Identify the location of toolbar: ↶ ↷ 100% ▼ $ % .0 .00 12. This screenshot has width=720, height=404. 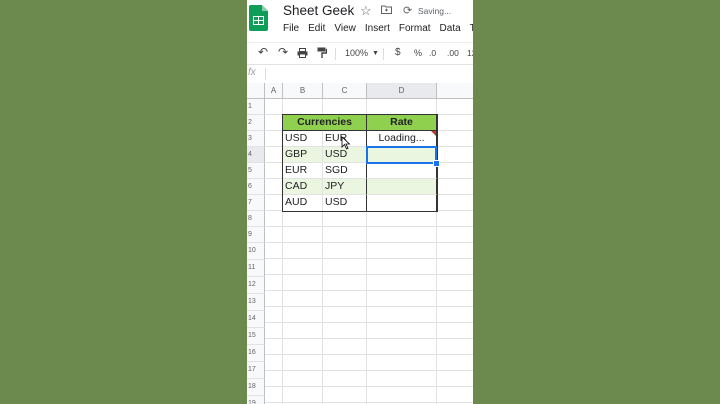
(360, 53).